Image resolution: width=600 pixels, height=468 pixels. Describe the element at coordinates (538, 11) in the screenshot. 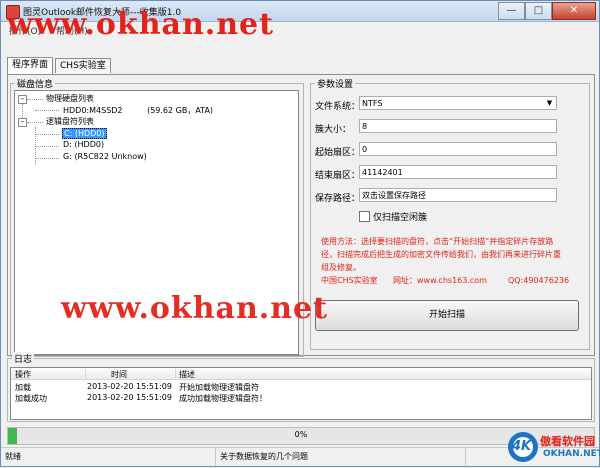

I see `maximize-button: □` at that location.